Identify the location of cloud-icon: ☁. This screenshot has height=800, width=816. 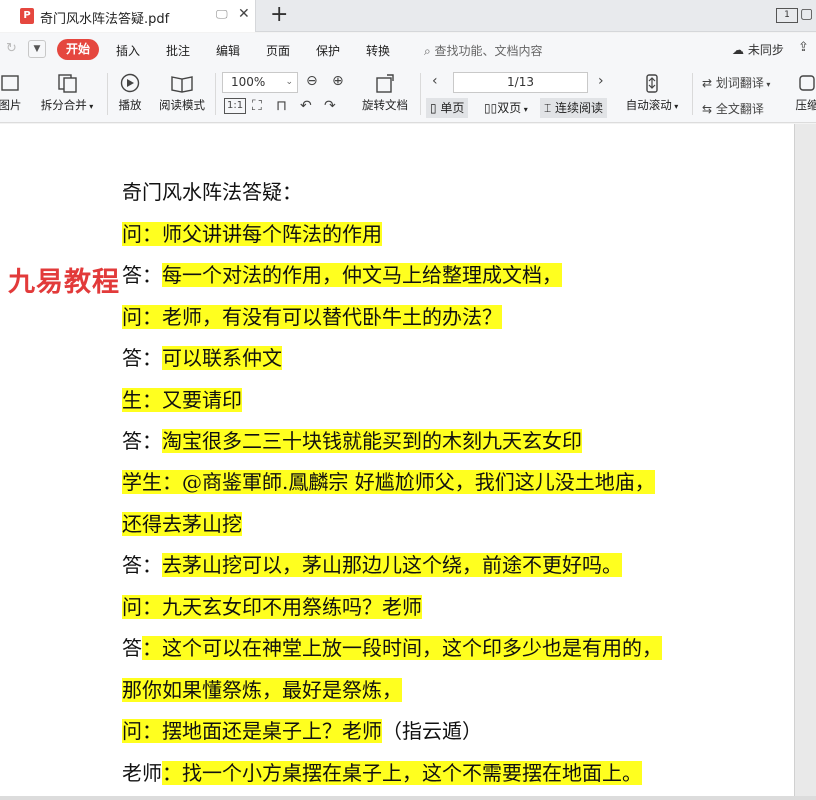
(740, 50).